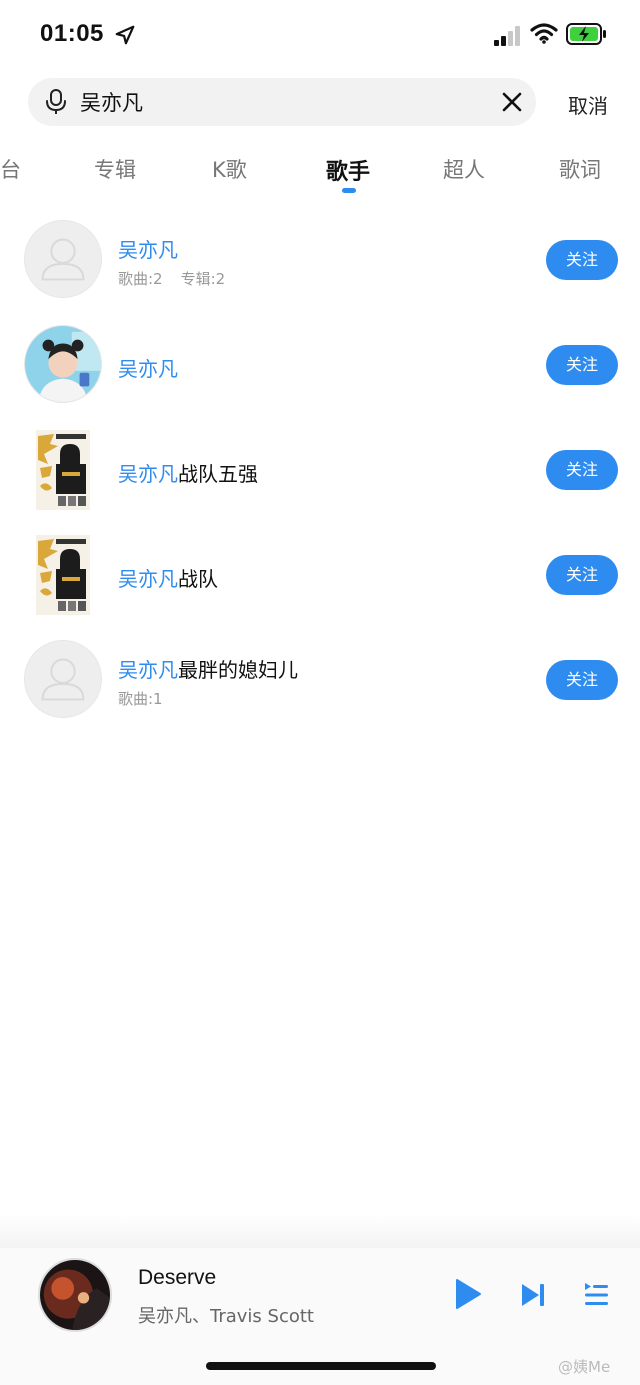  What do you see at coordinates (198, 579) in the screenshot?
I see `singer-name-rest: 战队` at bounding box center [198, 579].